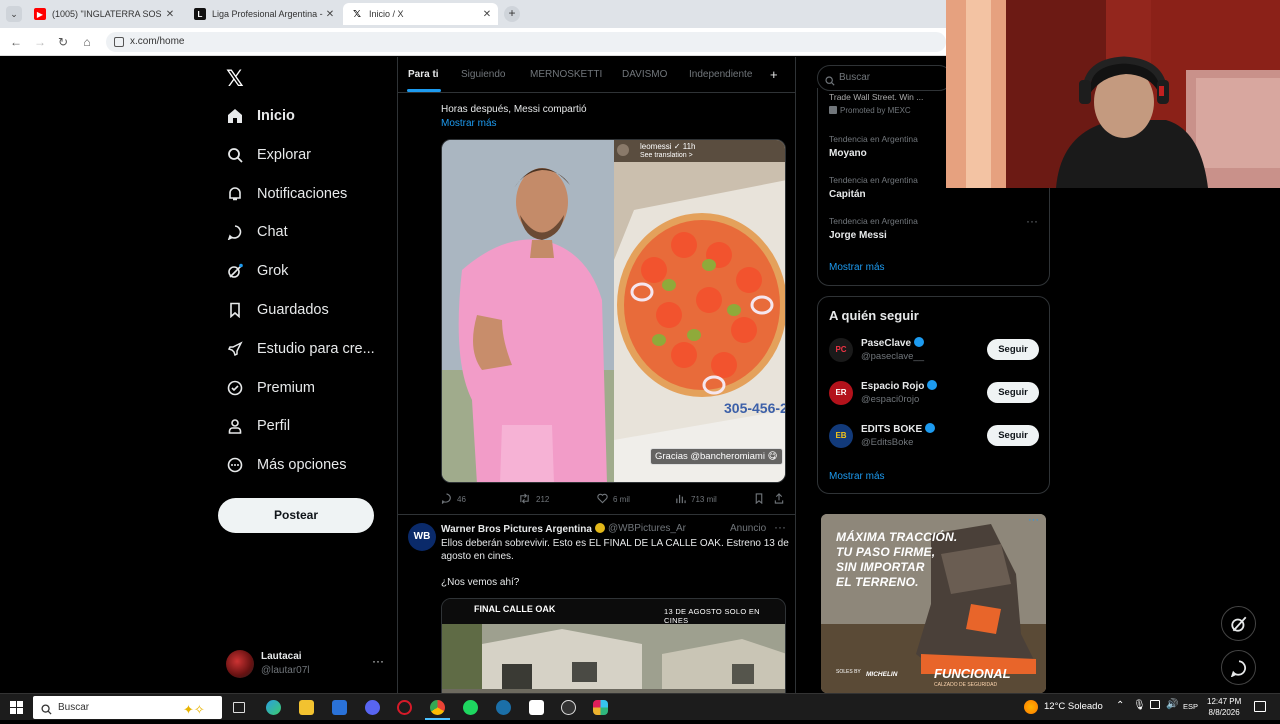 The width and height of the screenshot is (1280, 724). What do you see at coordinates (306, 707) in the screenshot?
I see `file-explorer-icon` at bounding box center [306, 707].